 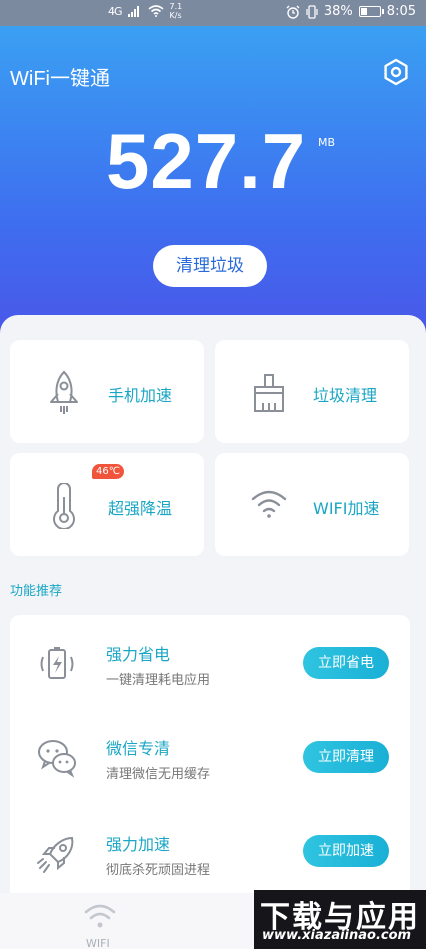 What do you see at coordinates (158, 870) in the screenshot?
I see `item-subtitle: 彻底杀死顽固进程` at bounding box center [158, 870].